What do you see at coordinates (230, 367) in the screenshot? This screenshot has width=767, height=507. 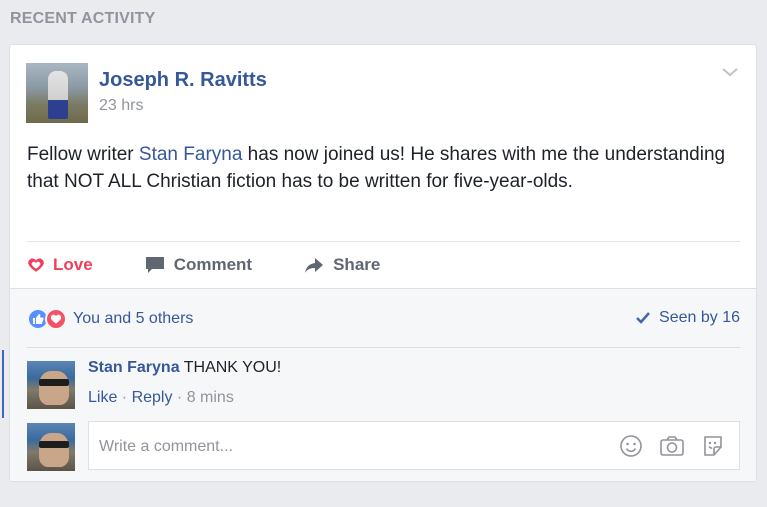 I see `comment-text: THANK YOU!` at bounding box center [230, 367].